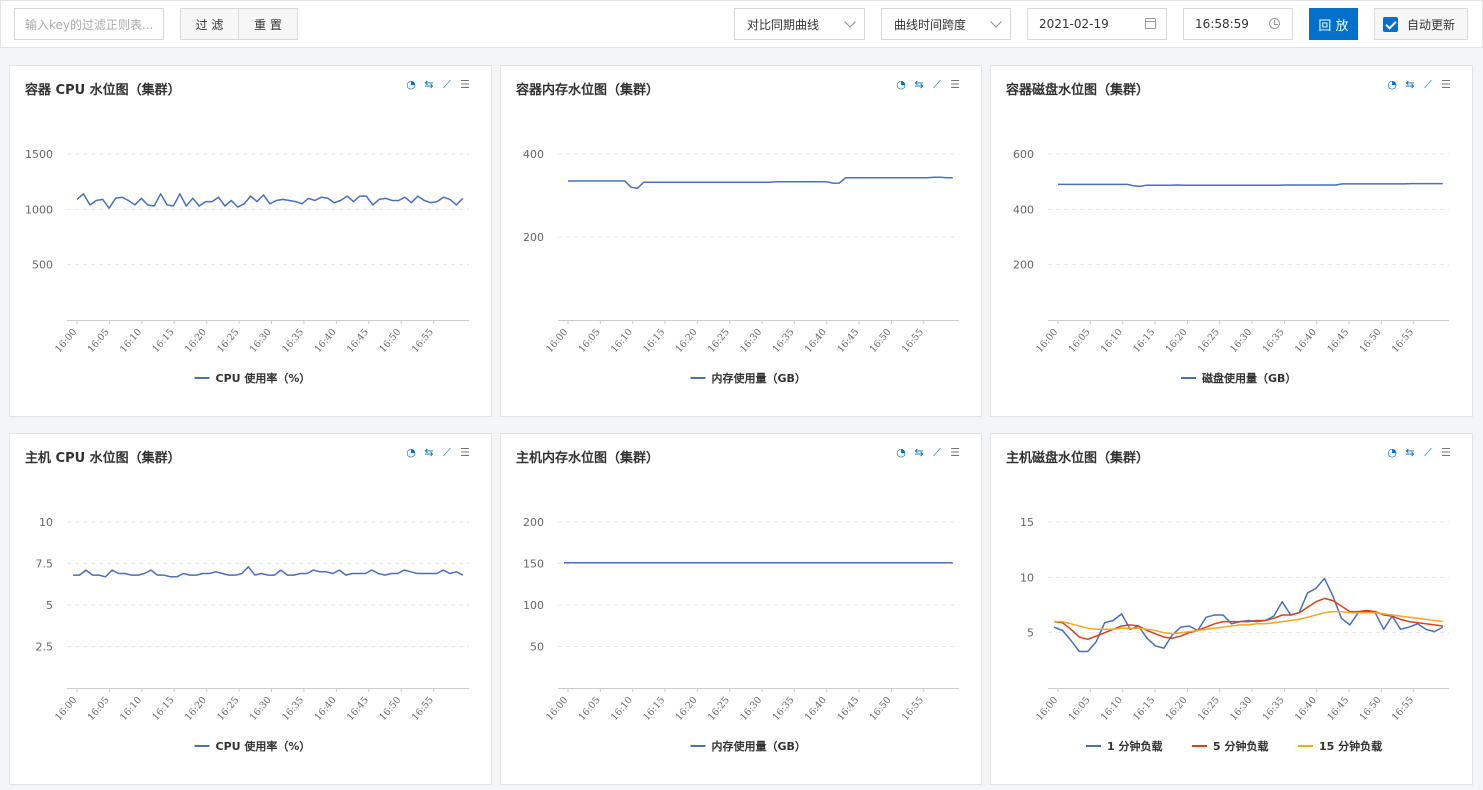  I want to click on time-span-select: 曲线时间跨度, so click(946, 24).